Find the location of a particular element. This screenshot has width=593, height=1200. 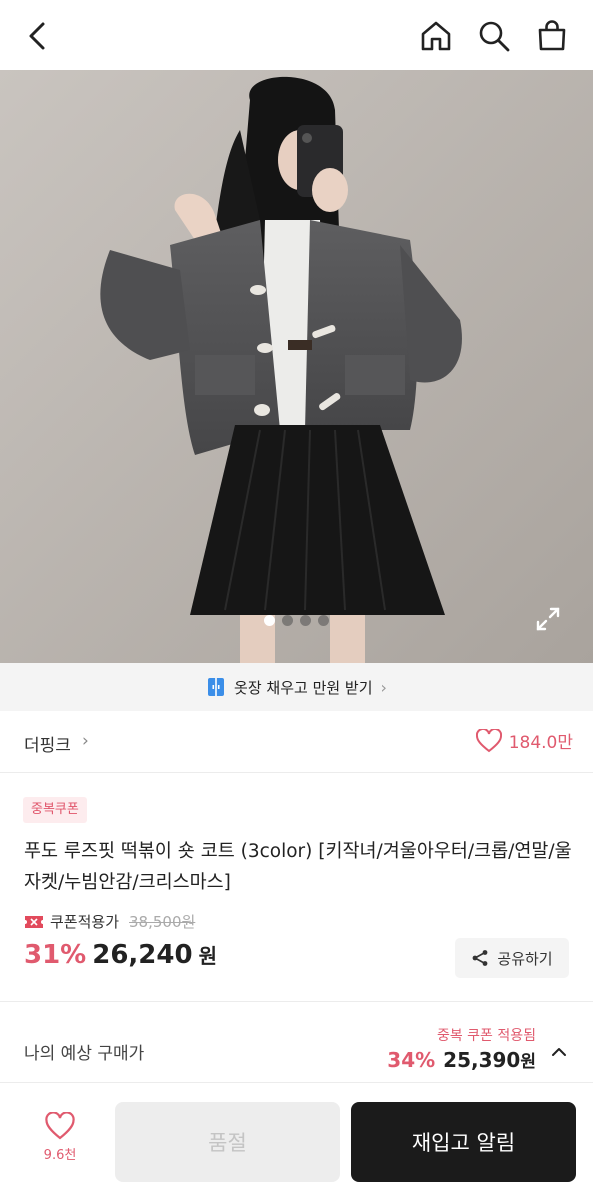

promo-banner: 옷장 채우고 만원 받기 › is located at coordinates (296, 687).